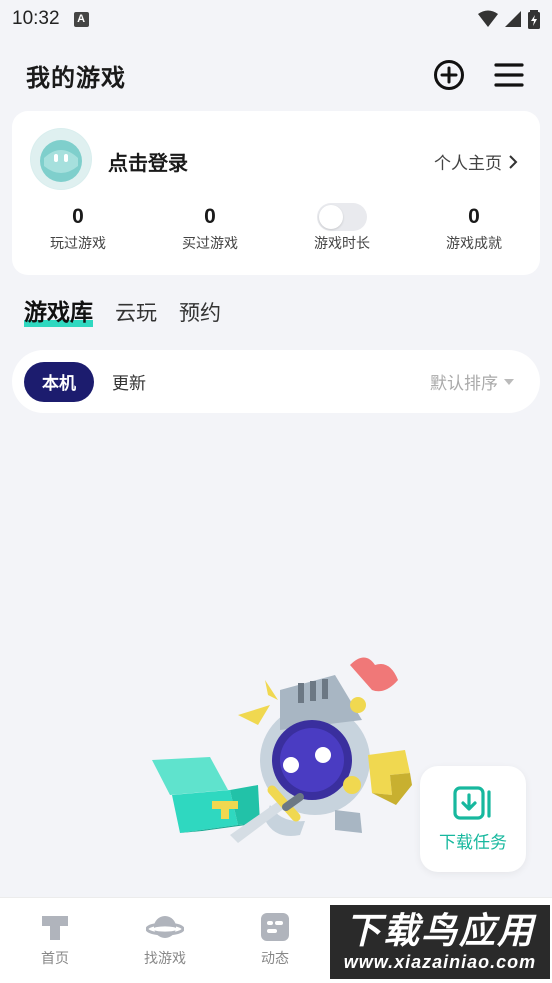 This screenshot has height=983, width=552. I want to click on login-link: 点击登录, so click(148, 161).